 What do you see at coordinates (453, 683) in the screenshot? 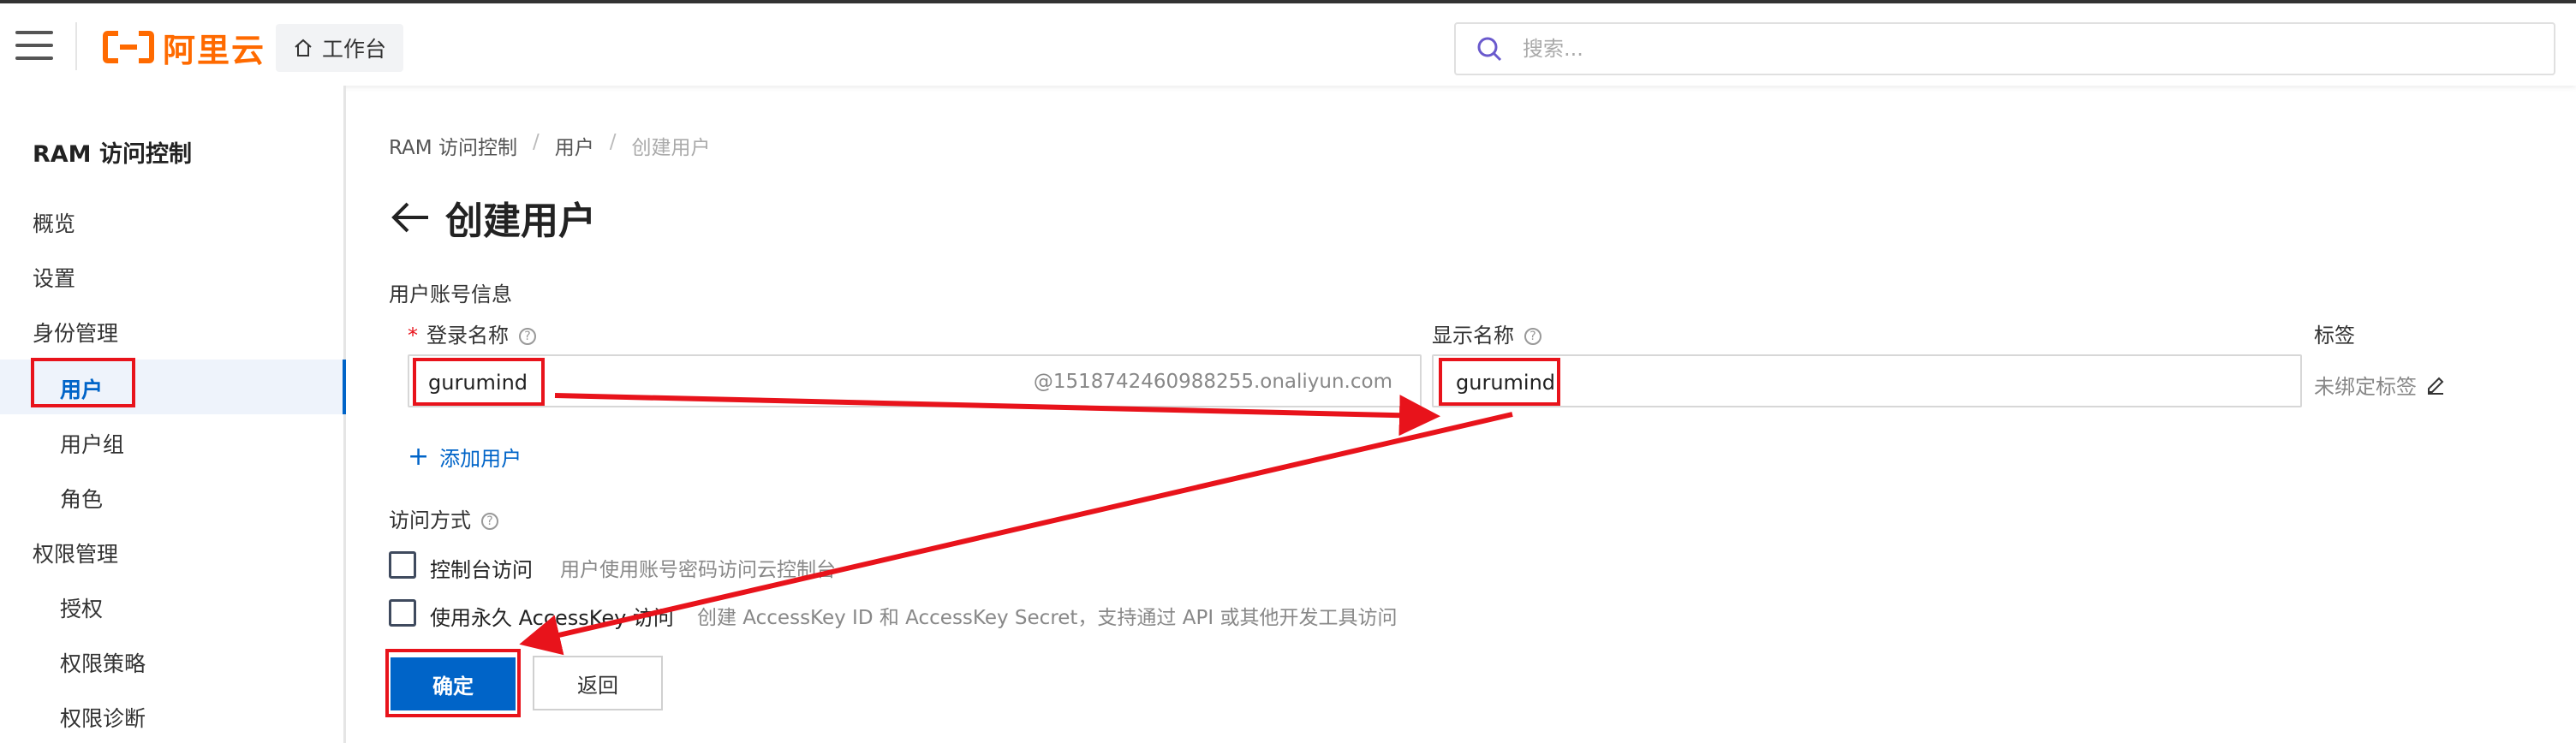
I see `annotation-box-confirm` at bounding box center [453, 683].